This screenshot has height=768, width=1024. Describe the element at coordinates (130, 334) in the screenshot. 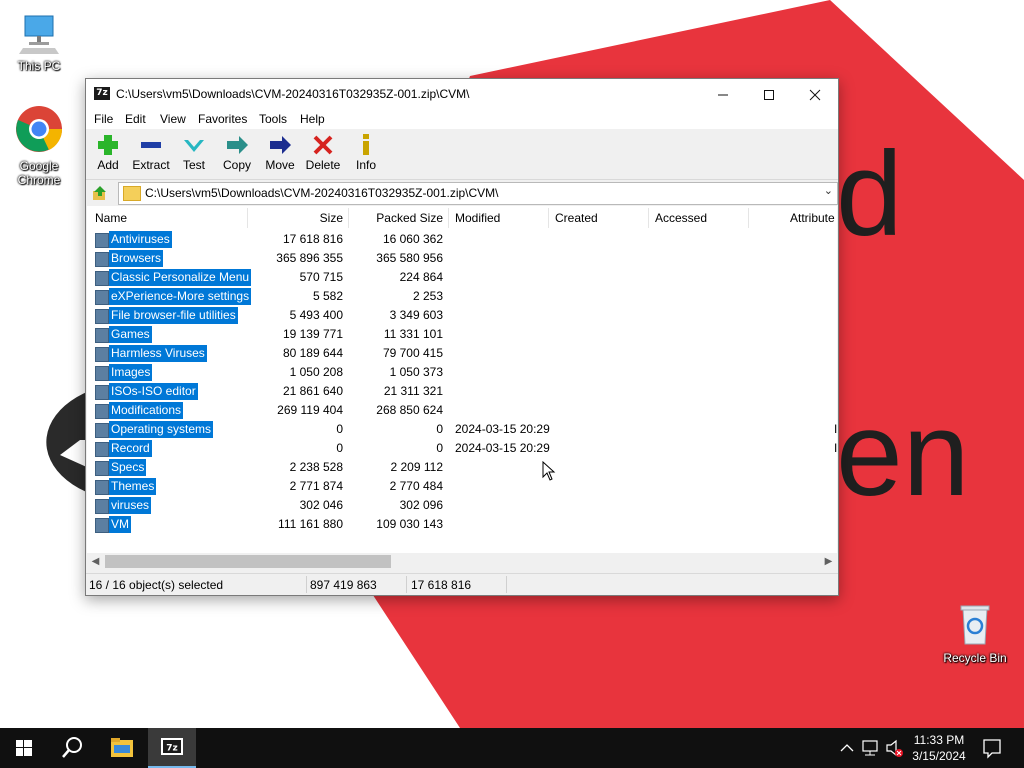

I see `file-name: Games` at that location.